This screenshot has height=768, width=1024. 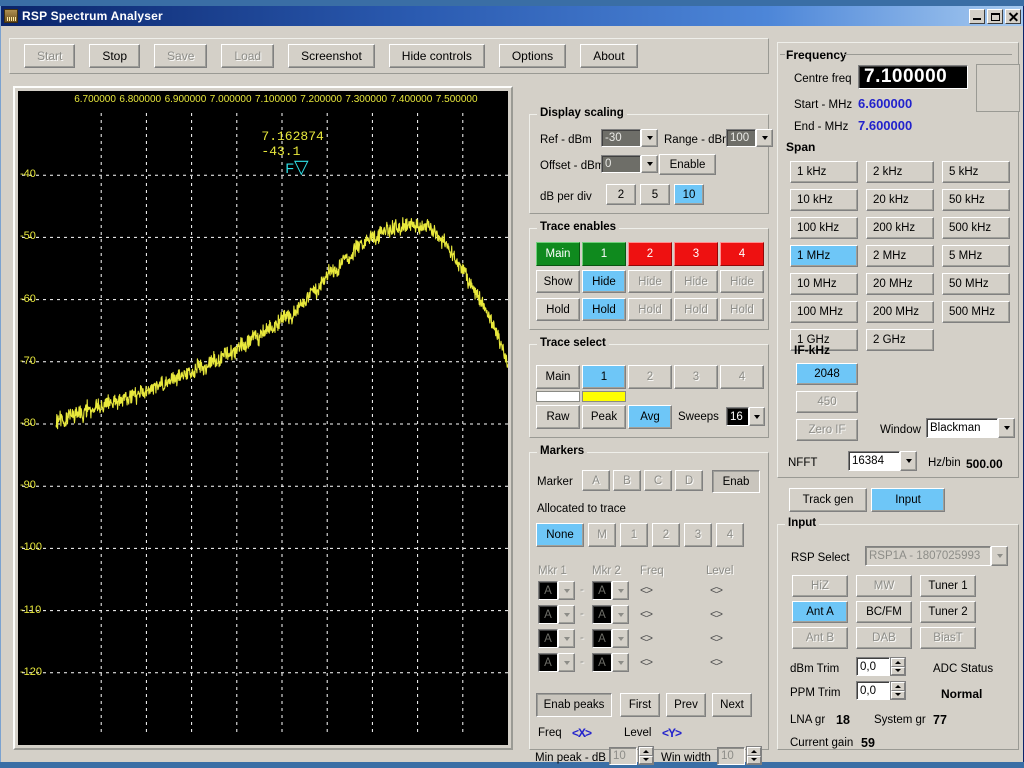 I want to click on trace-select-1: 1, so click(x=604, y=377).